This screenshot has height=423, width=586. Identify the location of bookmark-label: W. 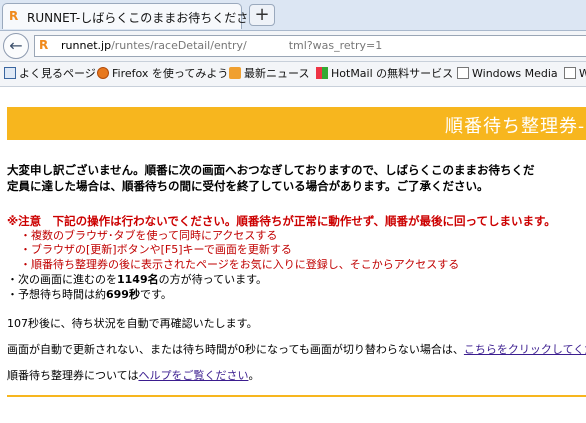
(582, 73).